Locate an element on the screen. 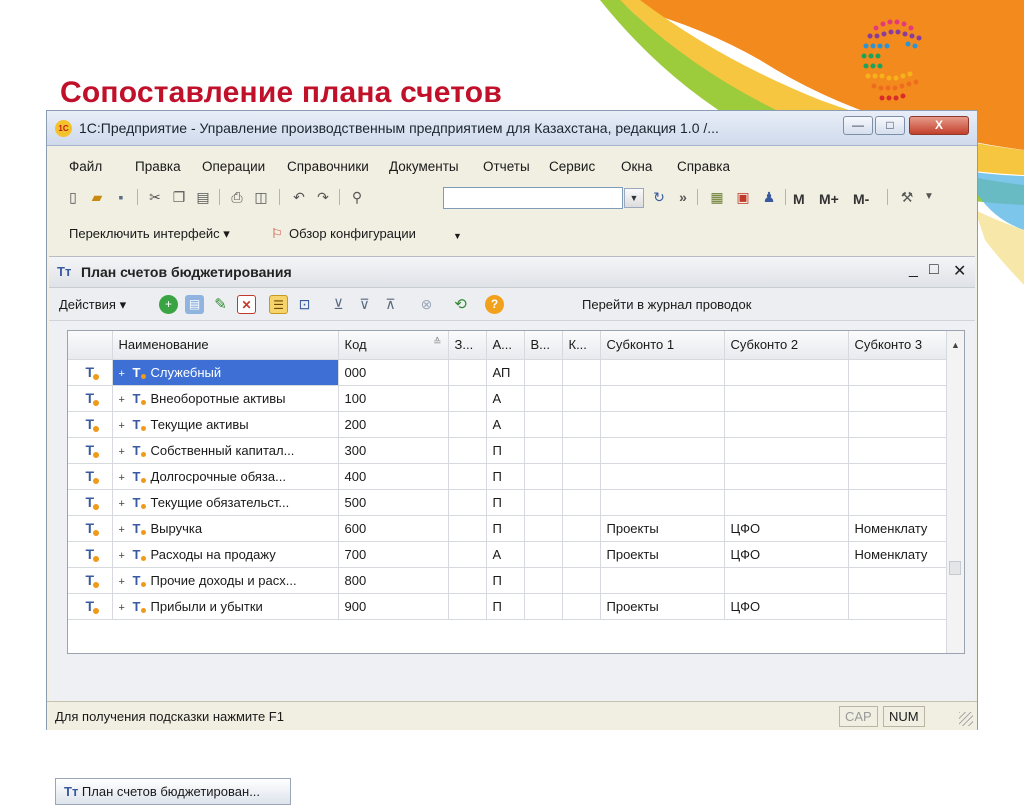 The image size is (1024, 805). vertical-scrollbar: ▲ is located at coordinates (955, 492).